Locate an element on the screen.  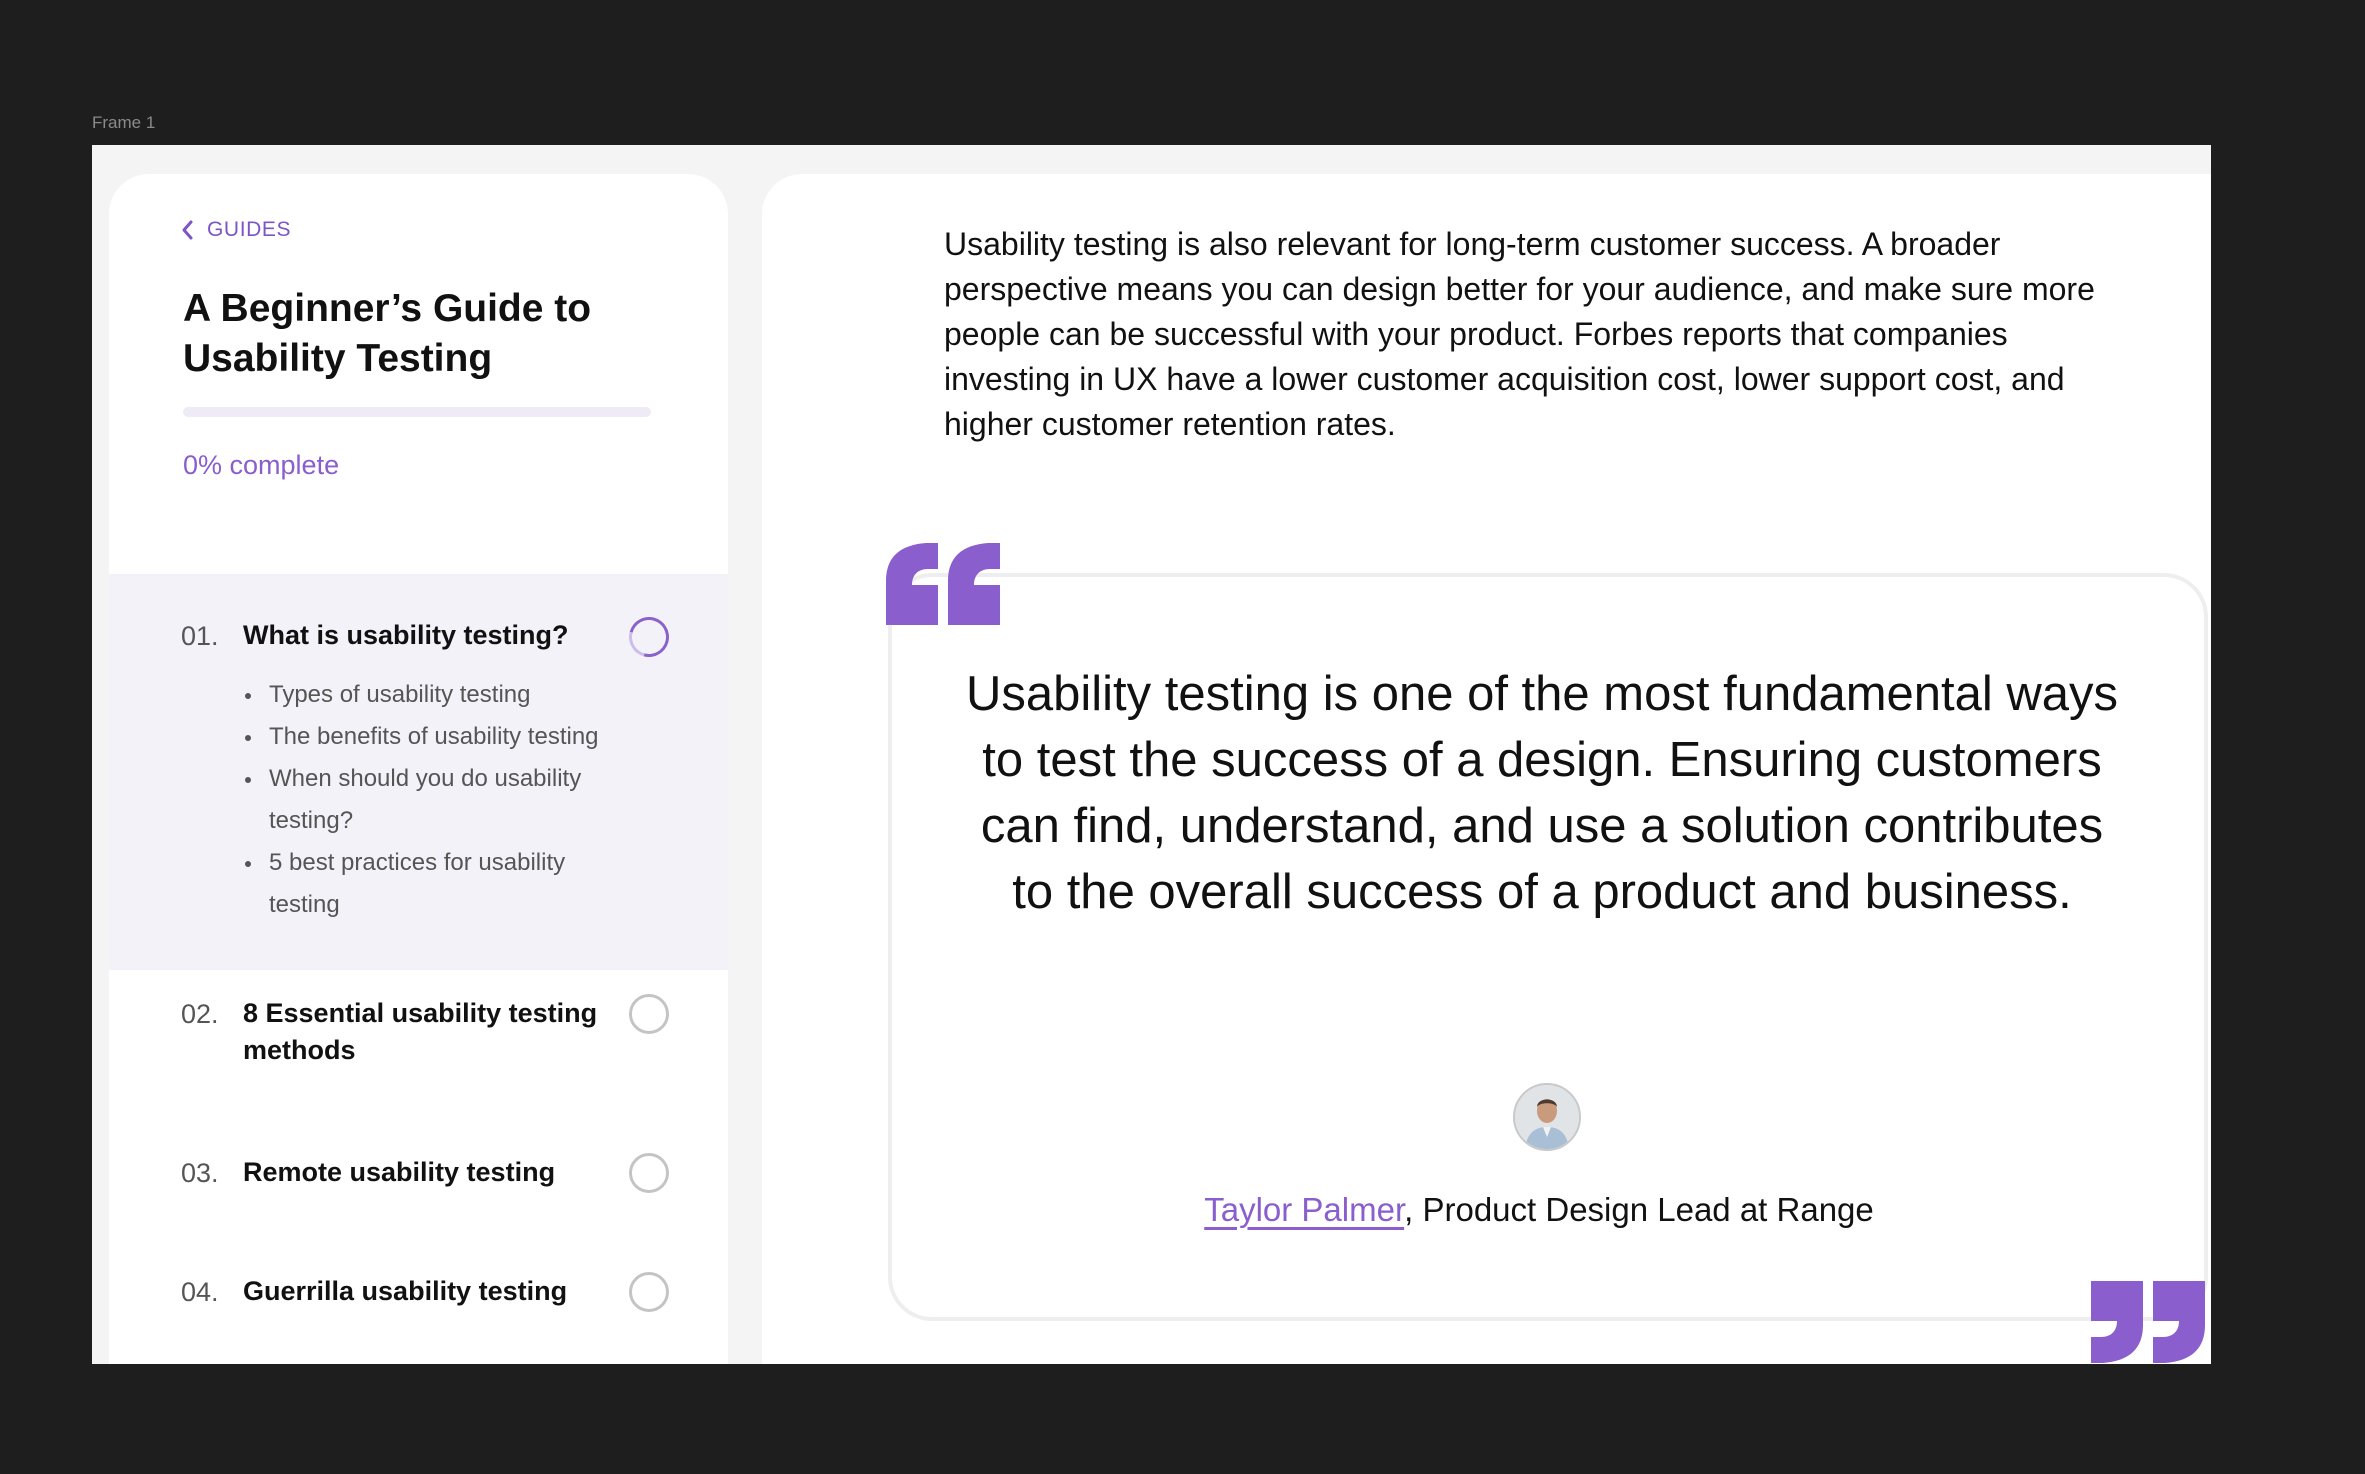
chevron-left-icon is located at coordinates (187, 230).